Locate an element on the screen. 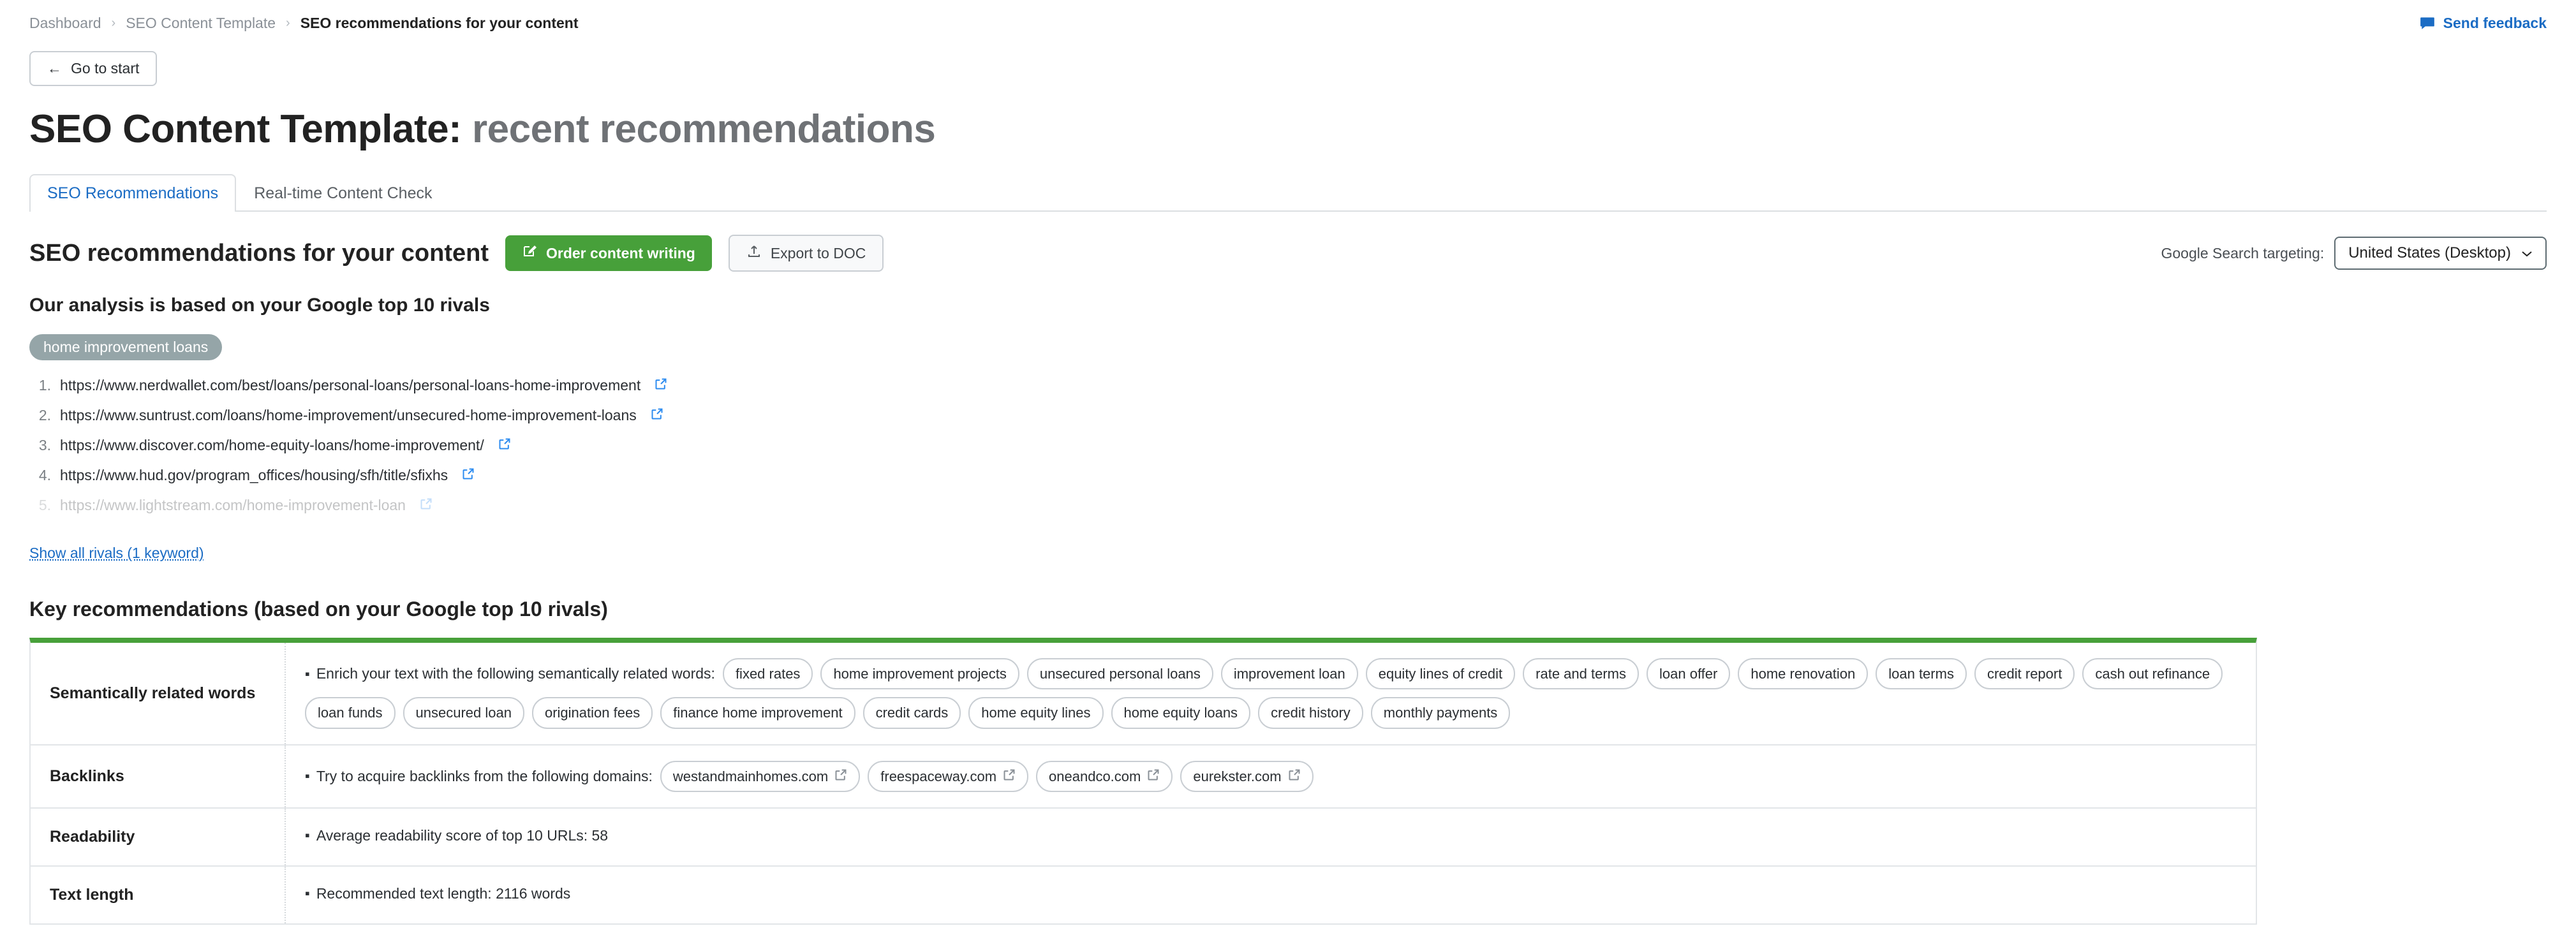 This screenshot has height=940, width=2576. breadcrumb-item-dashboard: Dashboard is located at coordinates (65, 23).